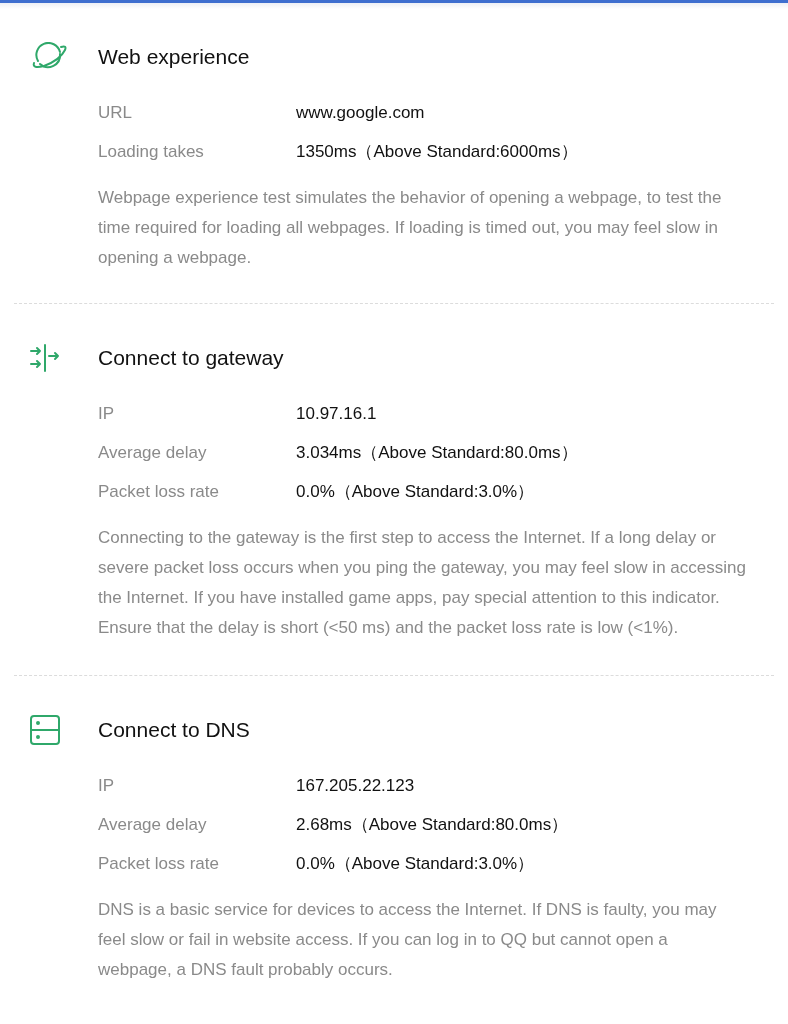 This screenshot has width=788, height=1024. Describe the element at coordinates (174, 730) in the screenshot. I see `section-title: Connect to DNS` at that location.